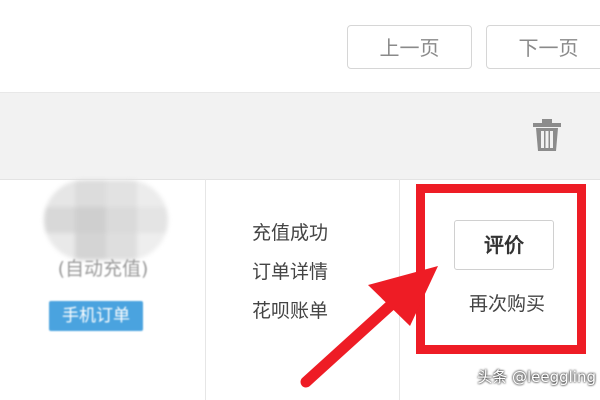 The width and height of the screenshot is (600, 400). What do you see at coordinates (307, 311) in the screenshot?
I see `huabei-bill-link: 花呗账单` at bounding box center [307, 311].